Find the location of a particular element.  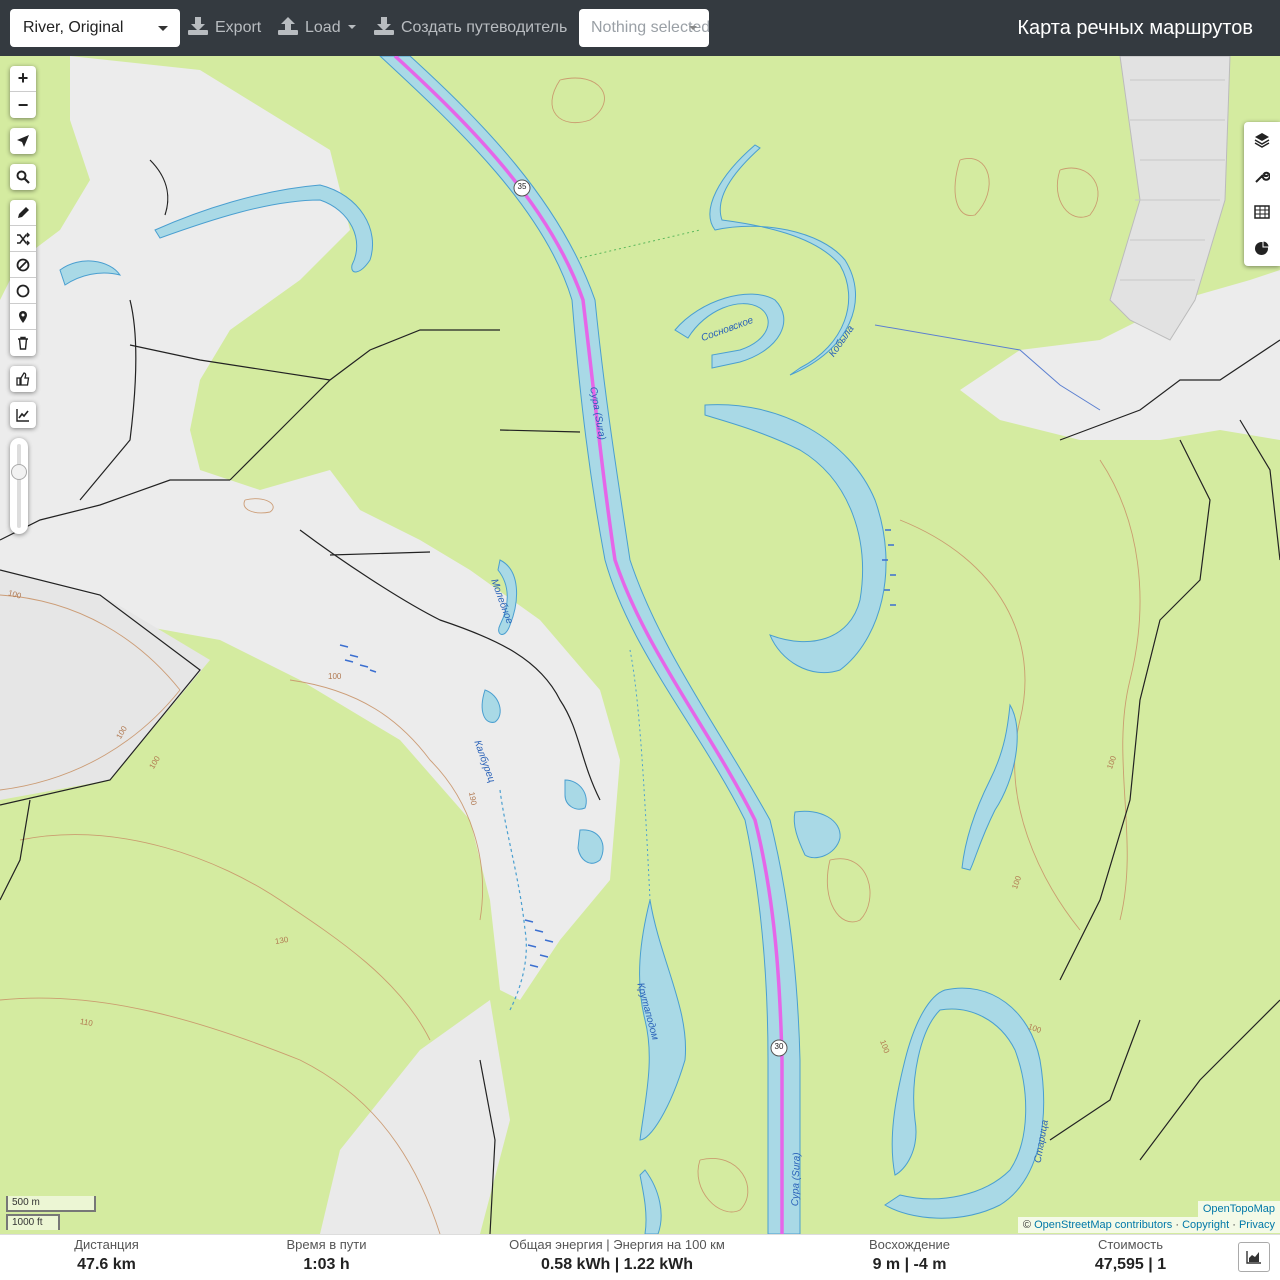

opentopomap-link: OpenTopoMap is located at coordinates (1239, 1209).